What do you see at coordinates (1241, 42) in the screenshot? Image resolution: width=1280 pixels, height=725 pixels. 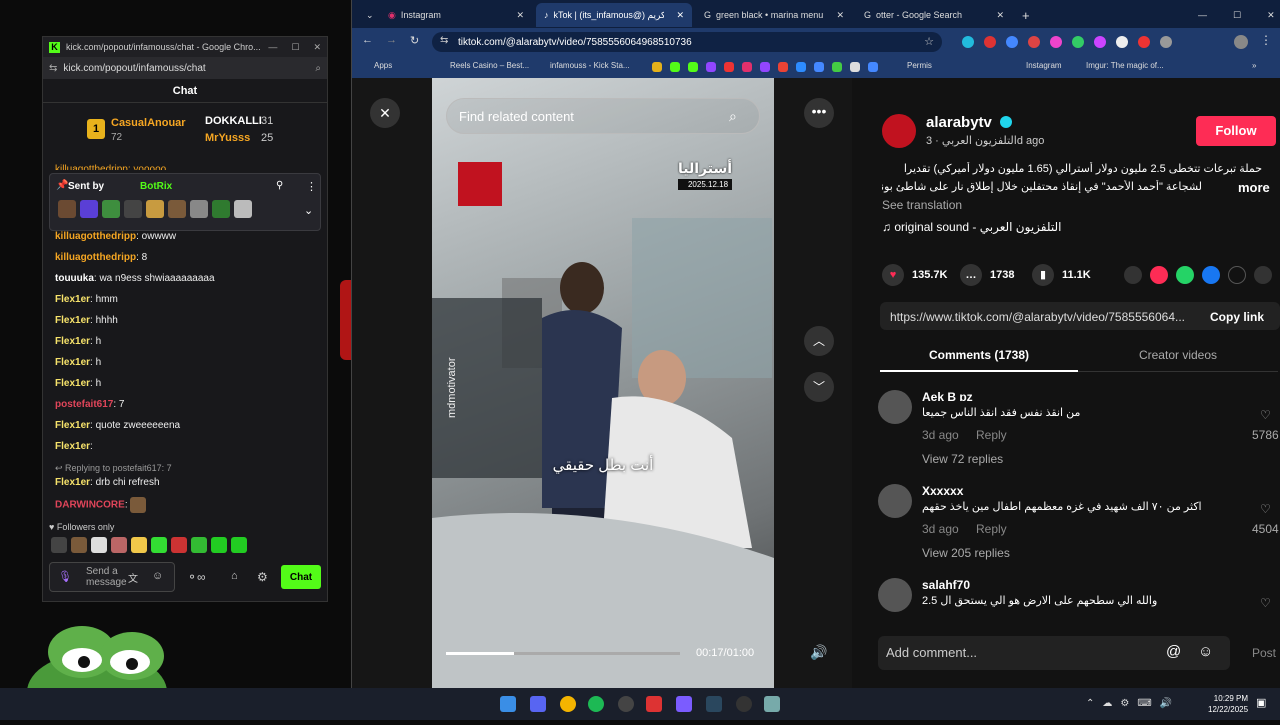 I see `profile-avatar` at bounding box center [1241, 42].